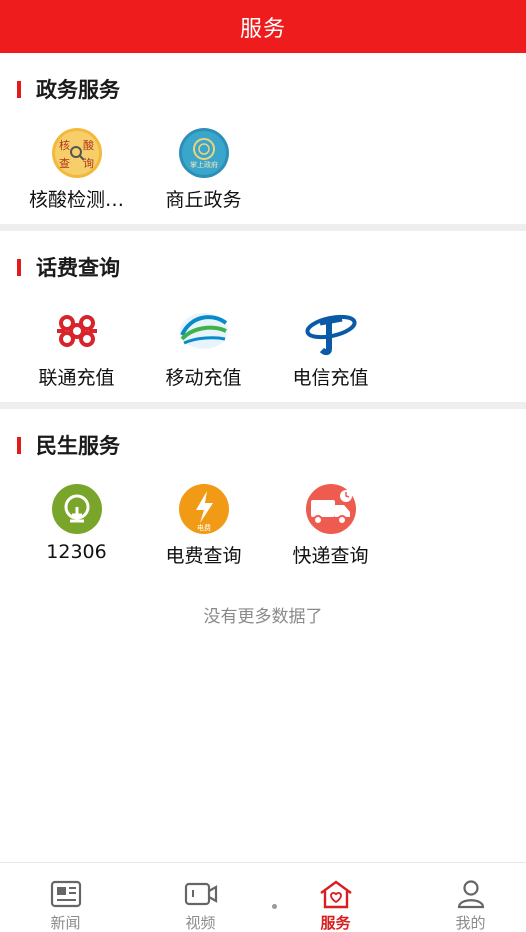  I want to click on service-item-label: 快递查询, so click(330, 556).